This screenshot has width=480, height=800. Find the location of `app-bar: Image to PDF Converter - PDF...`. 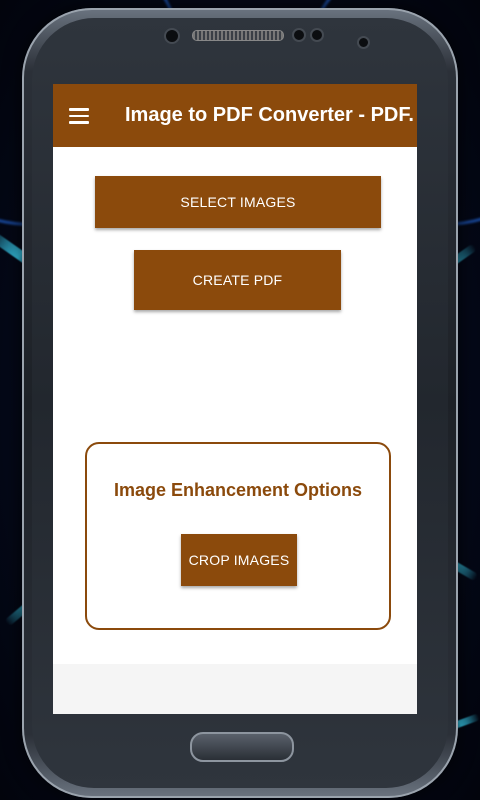

app-bar: Image to PDF Converter - PDF... is located at coordinates (235, 115).